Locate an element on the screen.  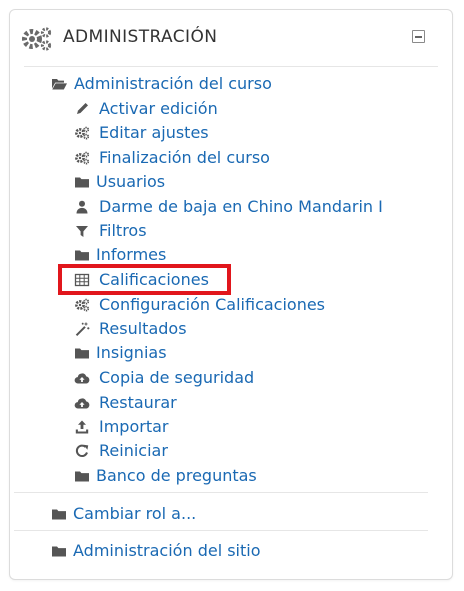
upload-icon is located at coordinates (82, 427).